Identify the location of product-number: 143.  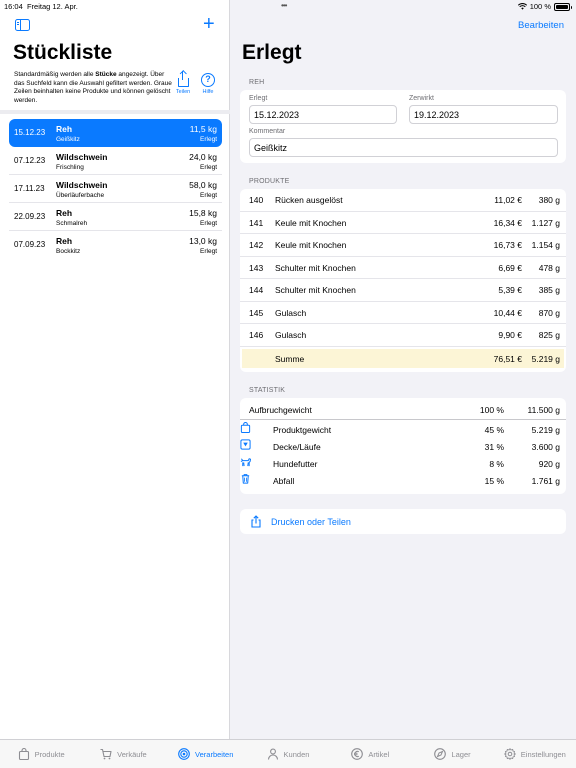
(256, 267).